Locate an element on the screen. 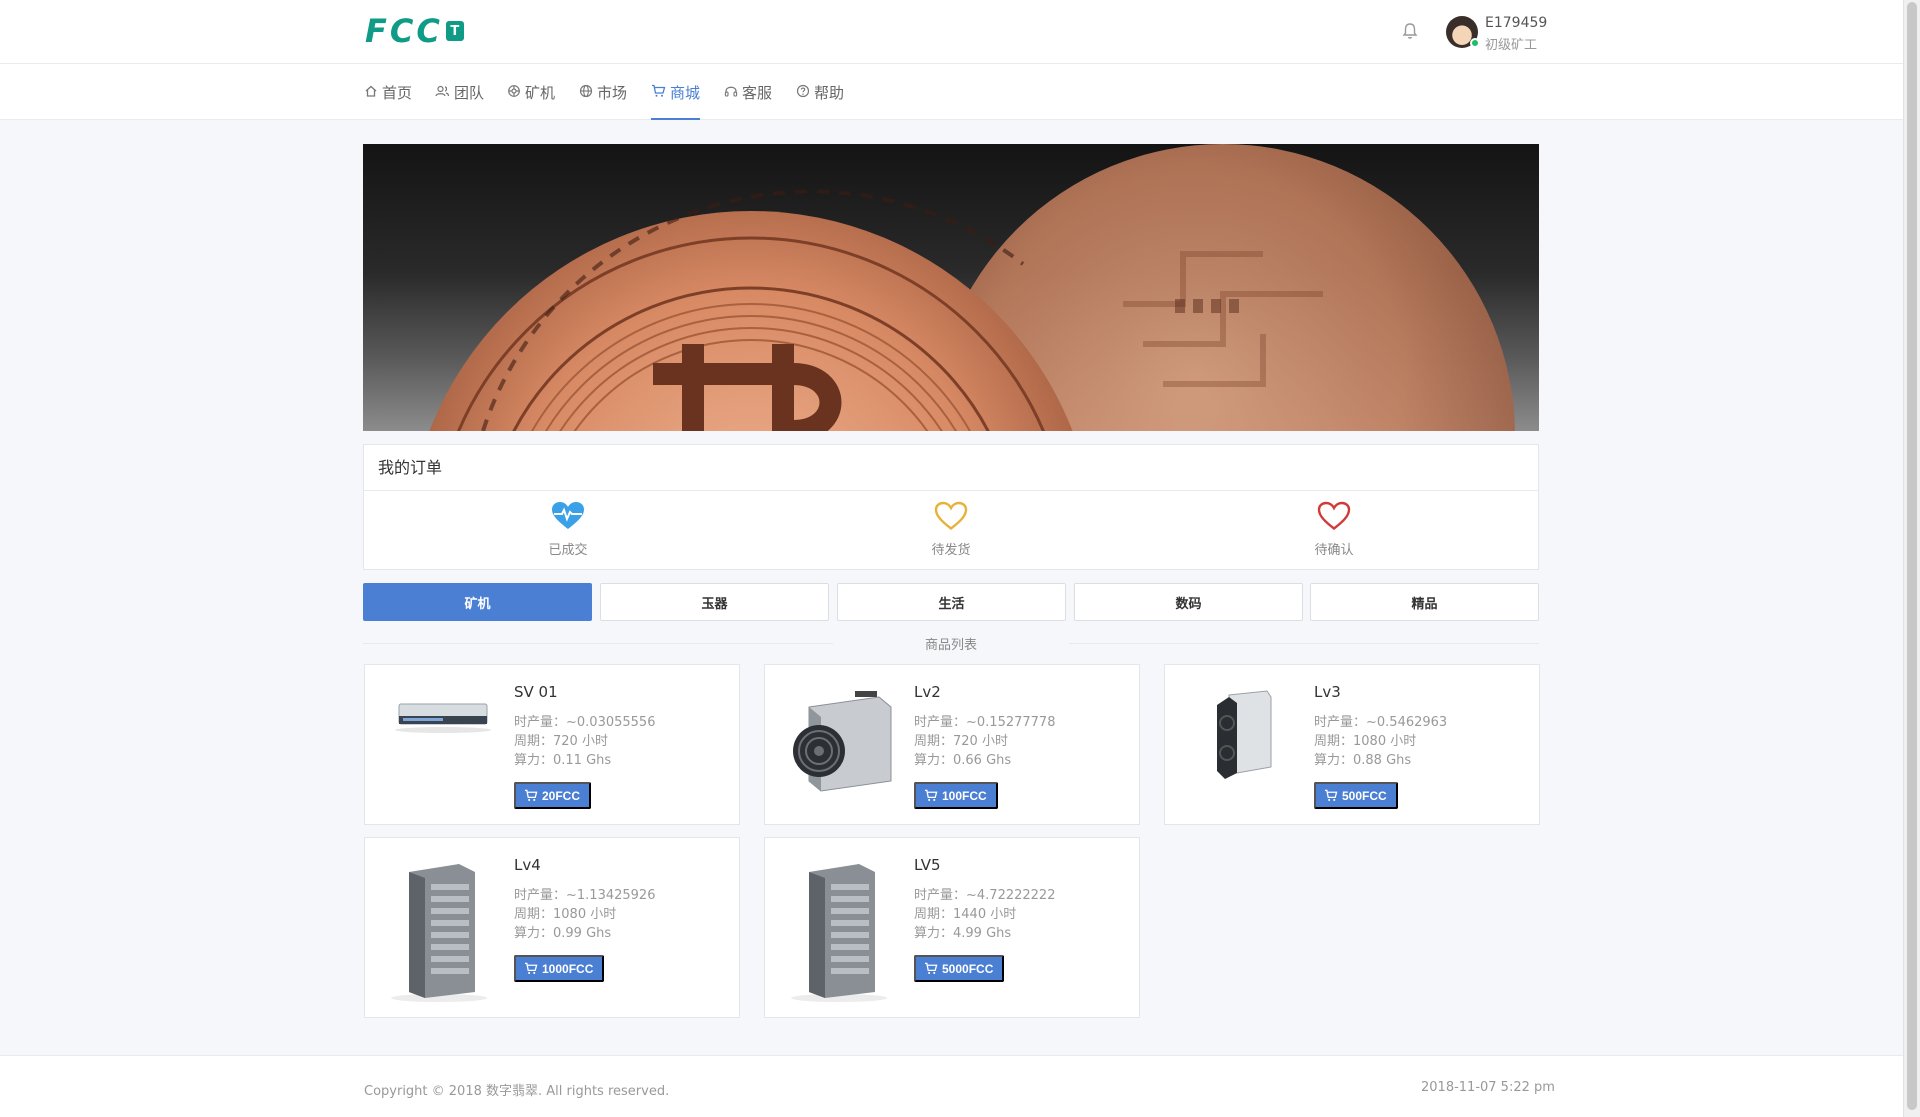 The image size is (1920, 1117). product-output: 时产量：~0.15277778 is located at coordinates (985, 722).